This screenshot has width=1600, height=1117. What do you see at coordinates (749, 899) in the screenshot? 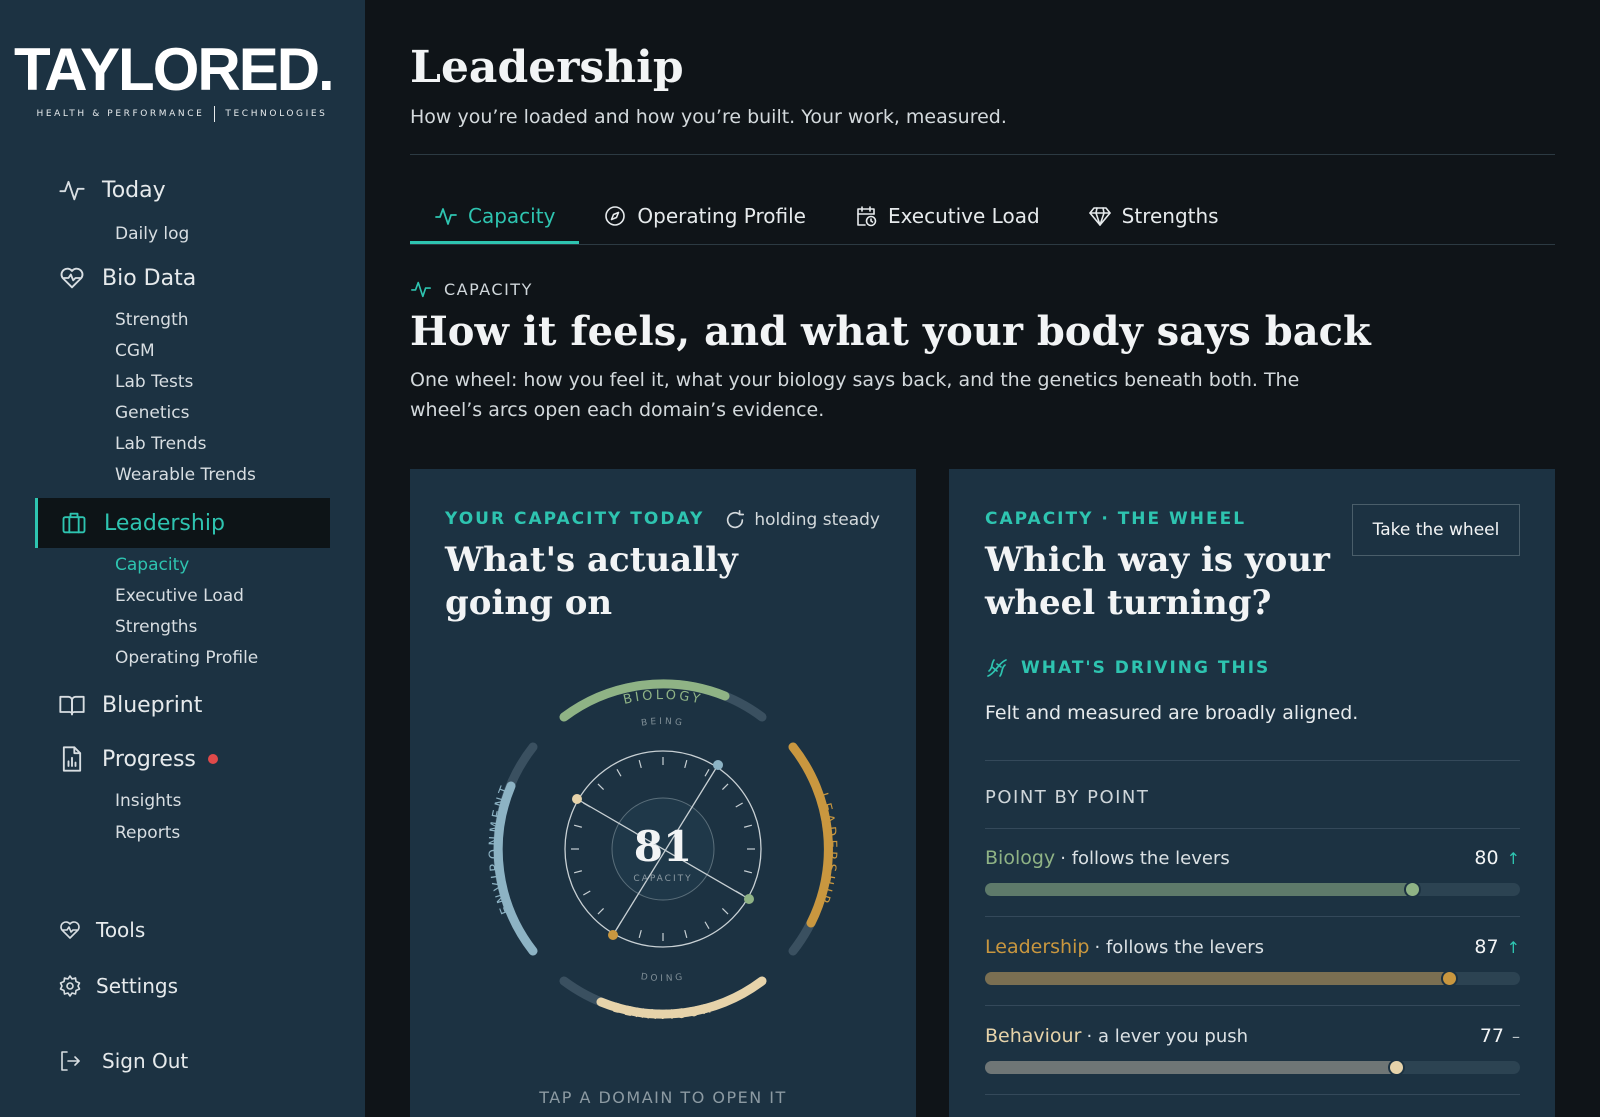
I see `dial-marker-leadership` at bounding box center [749, 899].